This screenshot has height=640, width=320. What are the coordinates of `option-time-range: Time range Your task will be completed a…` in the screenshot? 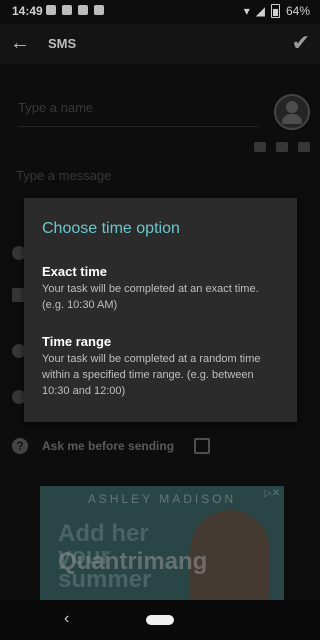 It's located at (162, 366).